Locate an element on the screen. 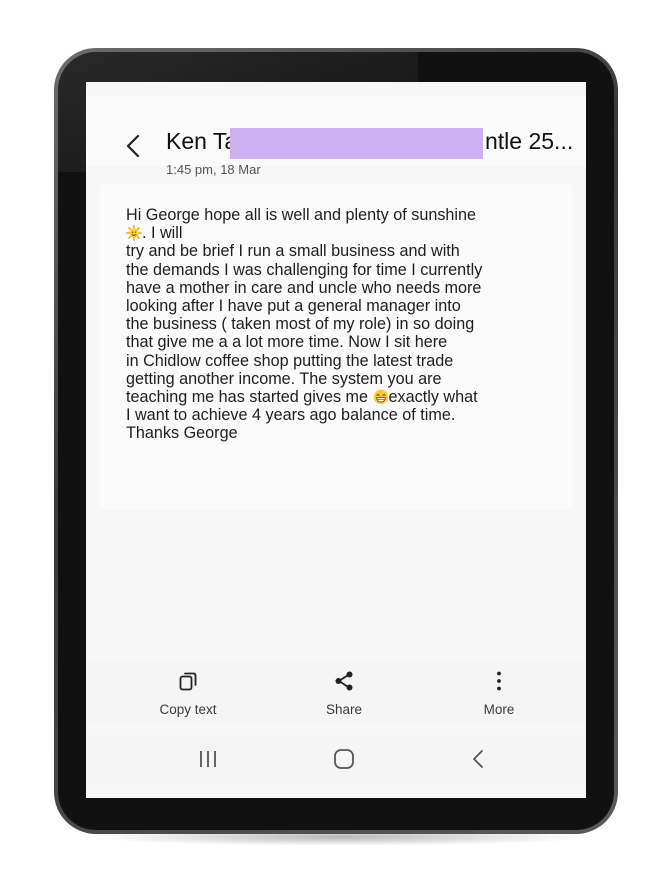 Image resolution: width=672 pixels, height=880 pixels. message-timestamp: 1:45 pm, 18 Mar is located at coordinates (213, 169).